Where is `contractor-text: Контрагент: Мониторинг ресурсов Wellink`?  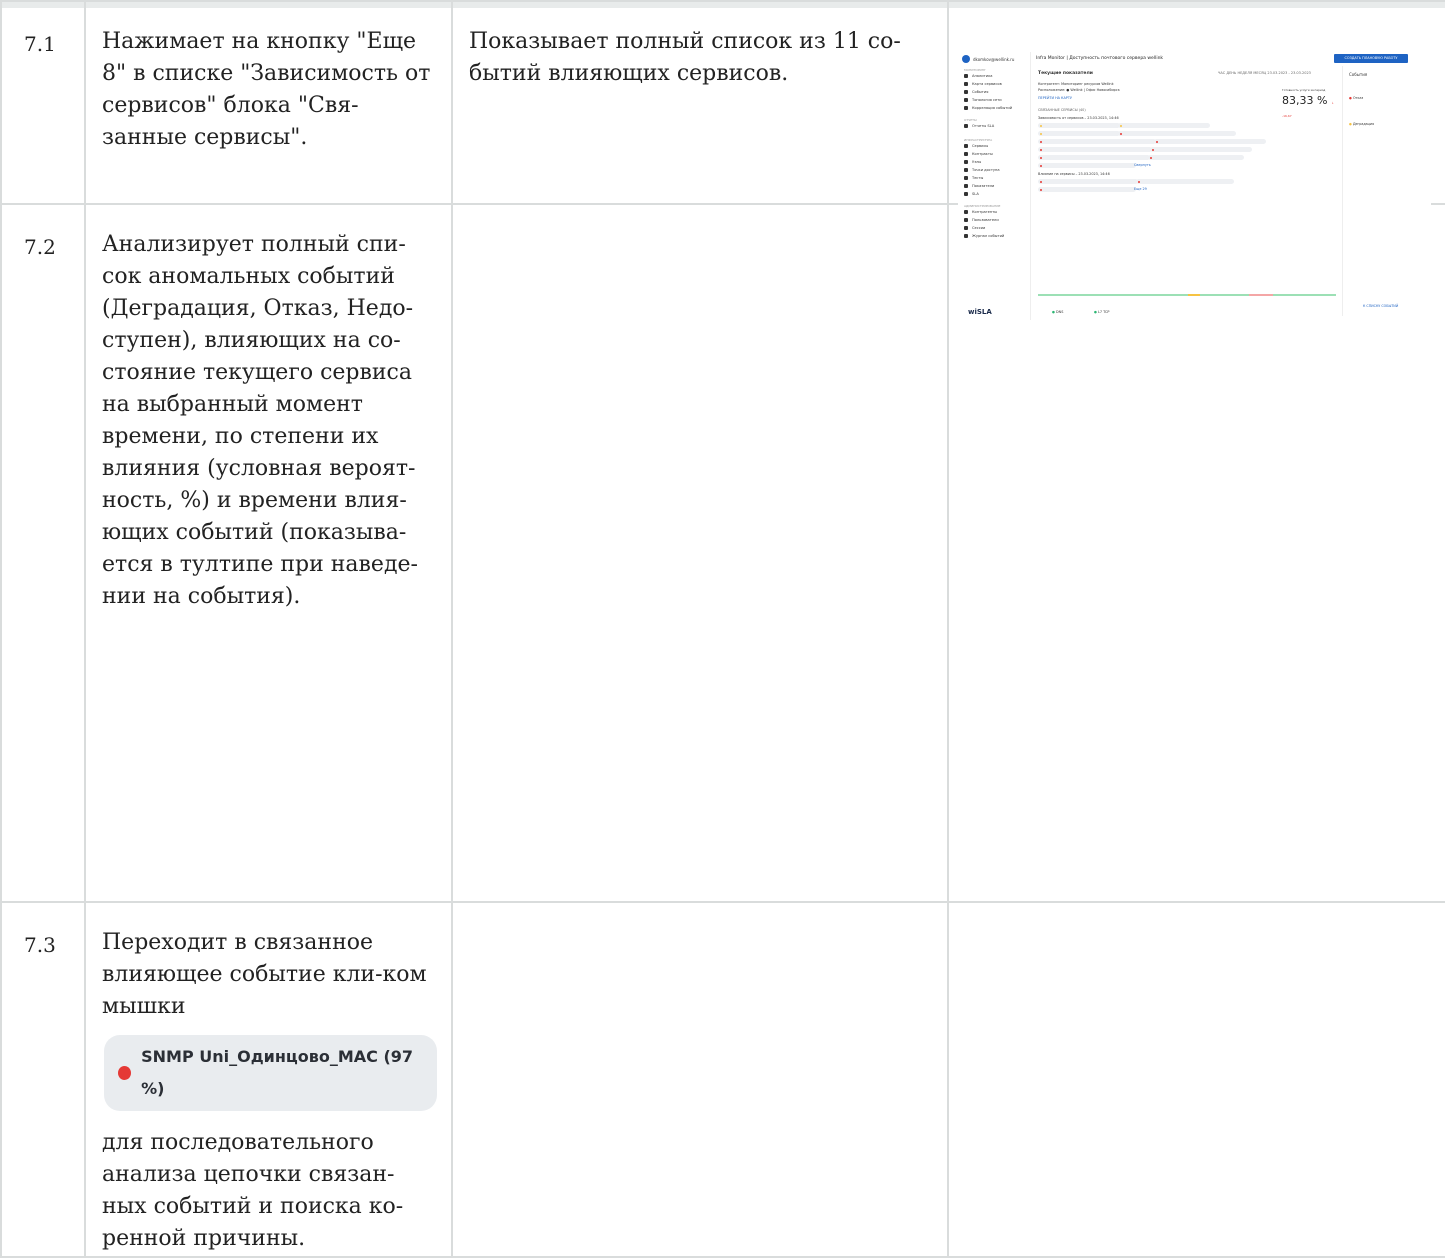
contractor-text: Контрагент: Мониторинг ресурсов Wellink is located at coordinates (1076, 84).